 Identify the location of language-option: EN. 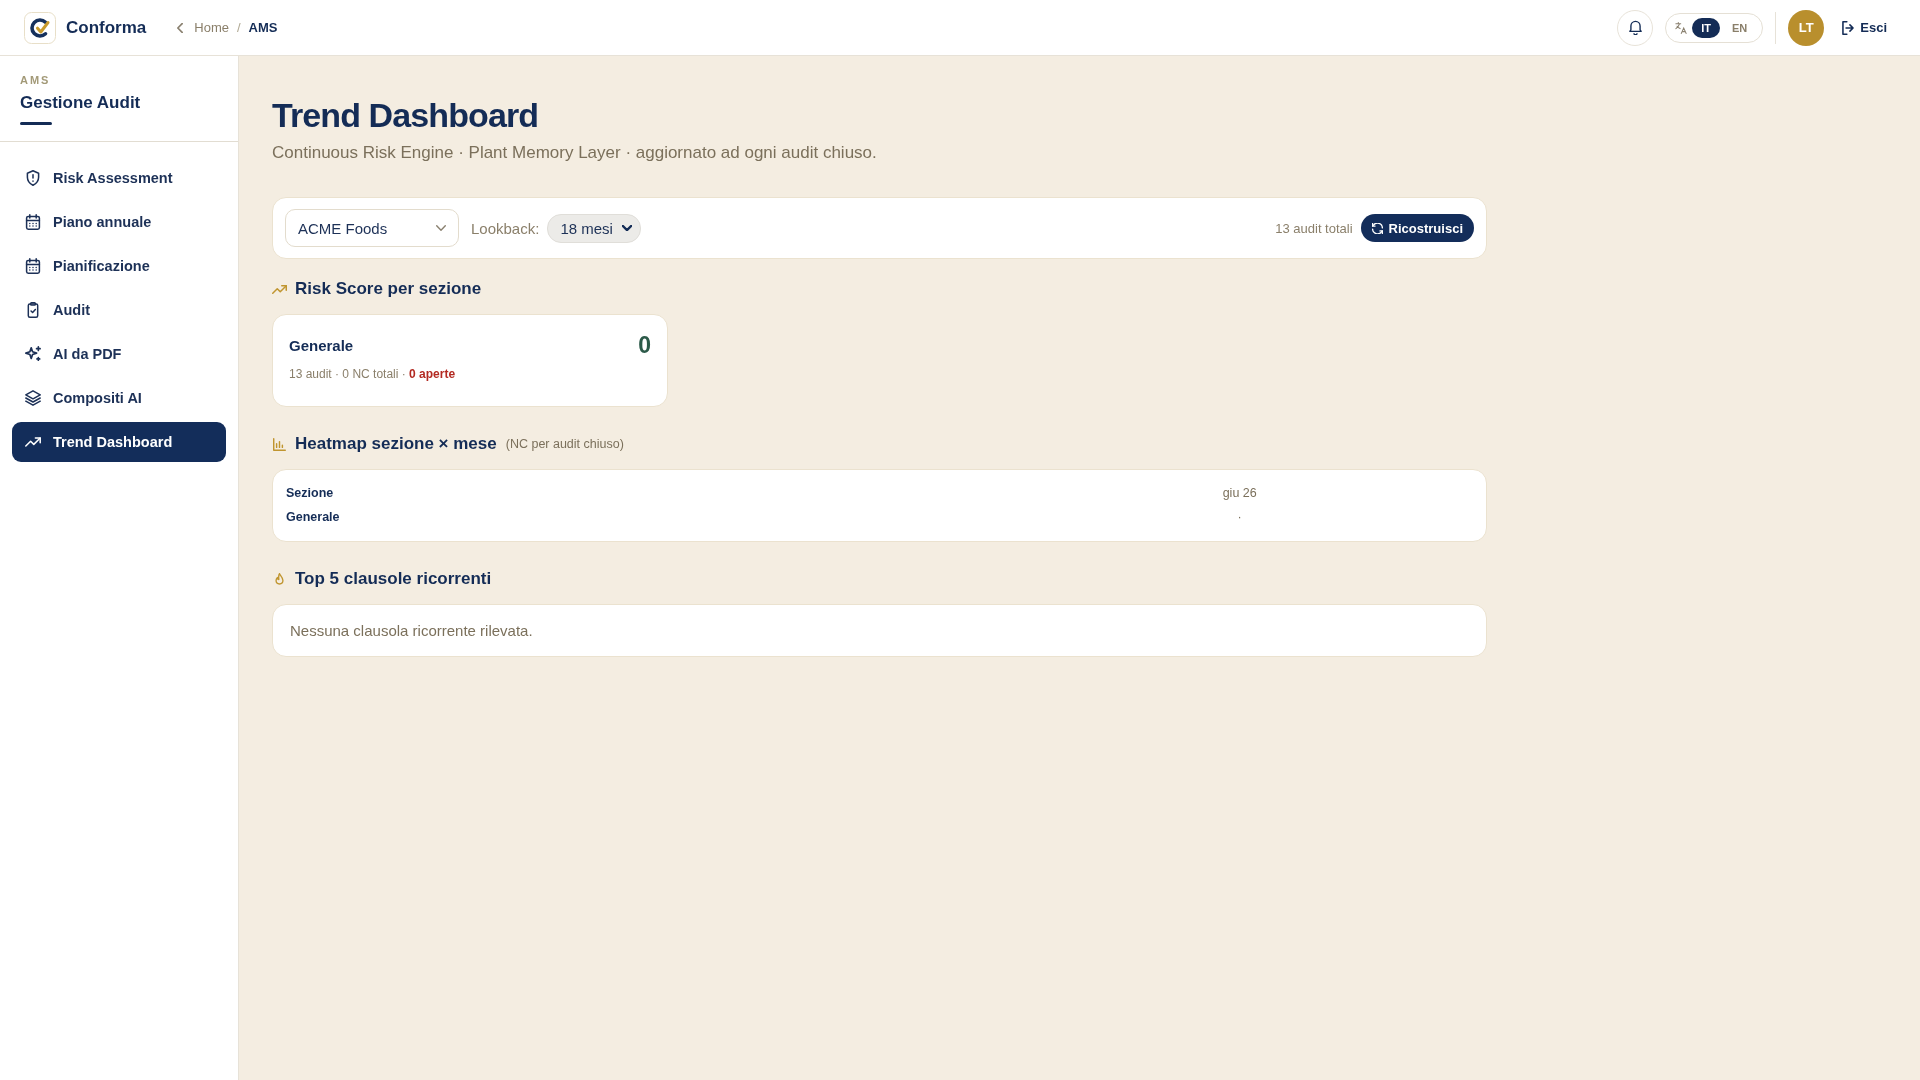
(1739, 27).